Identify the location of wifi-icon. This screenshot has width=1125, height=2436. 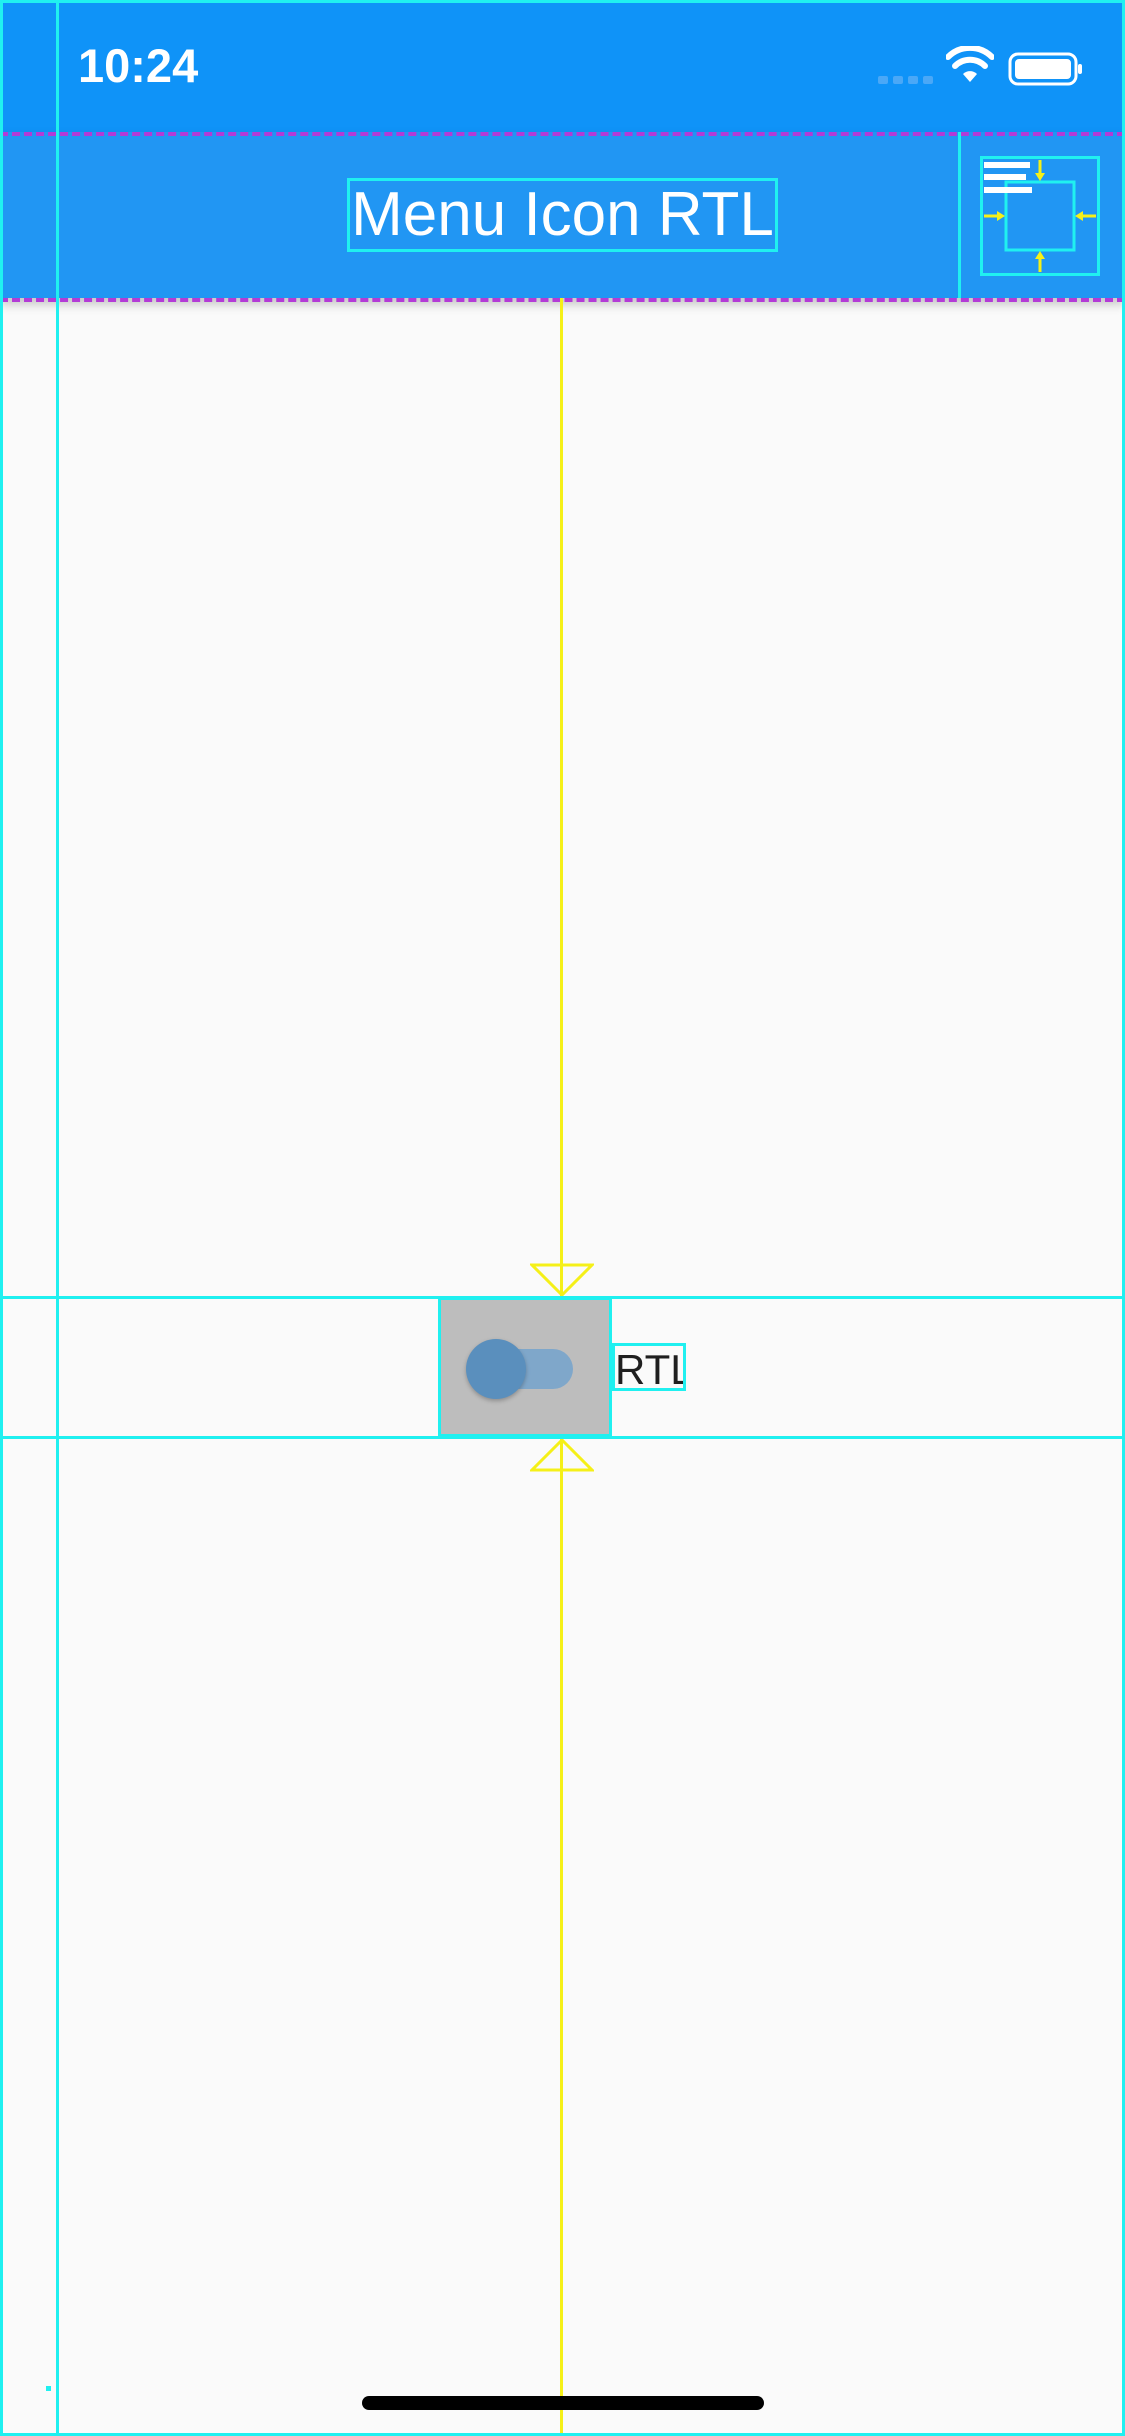
(970, 64).